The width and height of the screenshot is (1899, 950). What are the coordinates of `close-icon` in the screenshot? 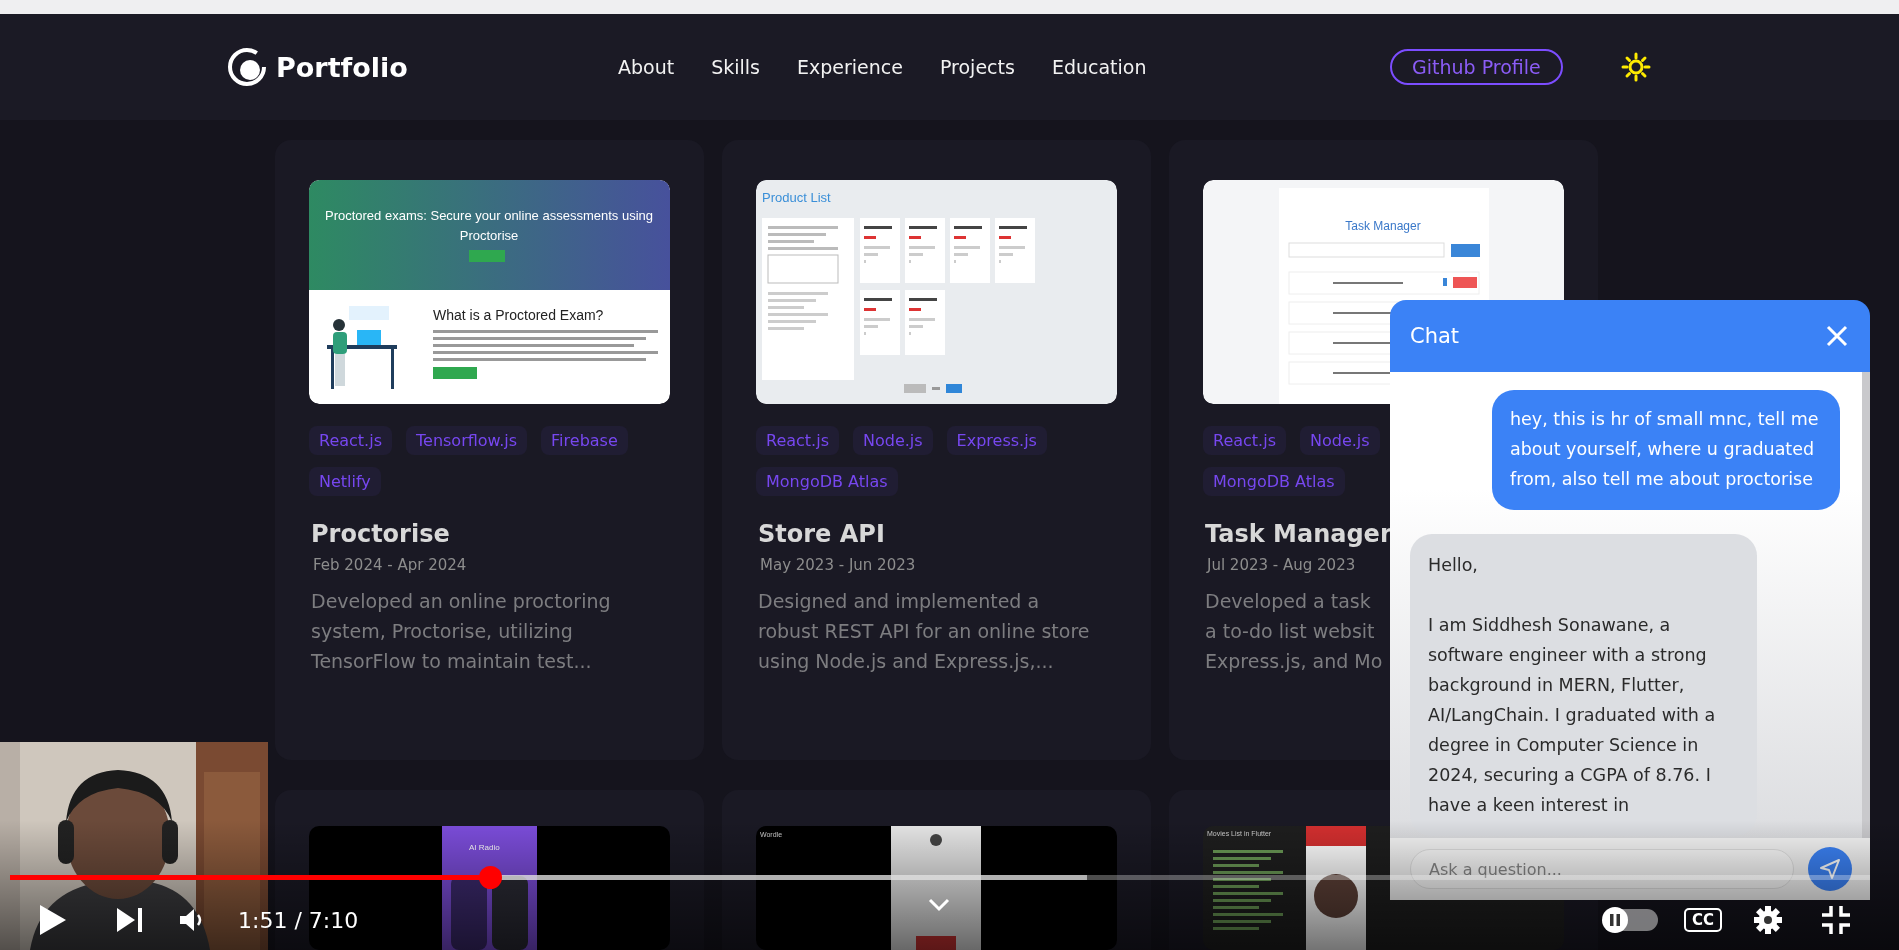 It's located at (1837, 336).